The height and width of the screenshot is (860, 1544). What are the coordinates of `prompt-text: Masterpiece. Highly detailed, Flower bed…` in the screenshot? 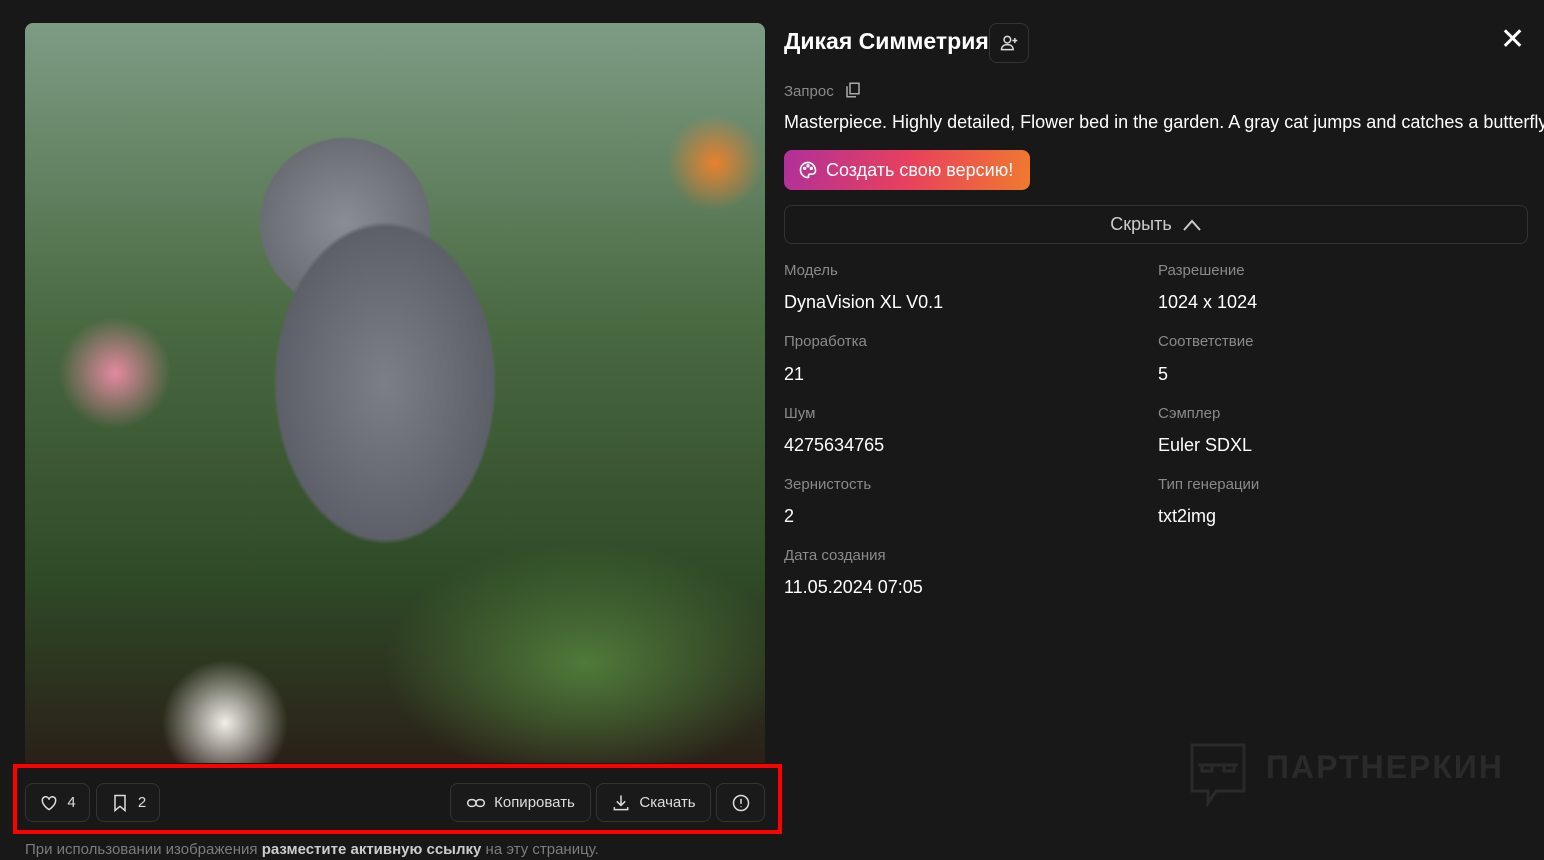 It's located at (1164, 122).